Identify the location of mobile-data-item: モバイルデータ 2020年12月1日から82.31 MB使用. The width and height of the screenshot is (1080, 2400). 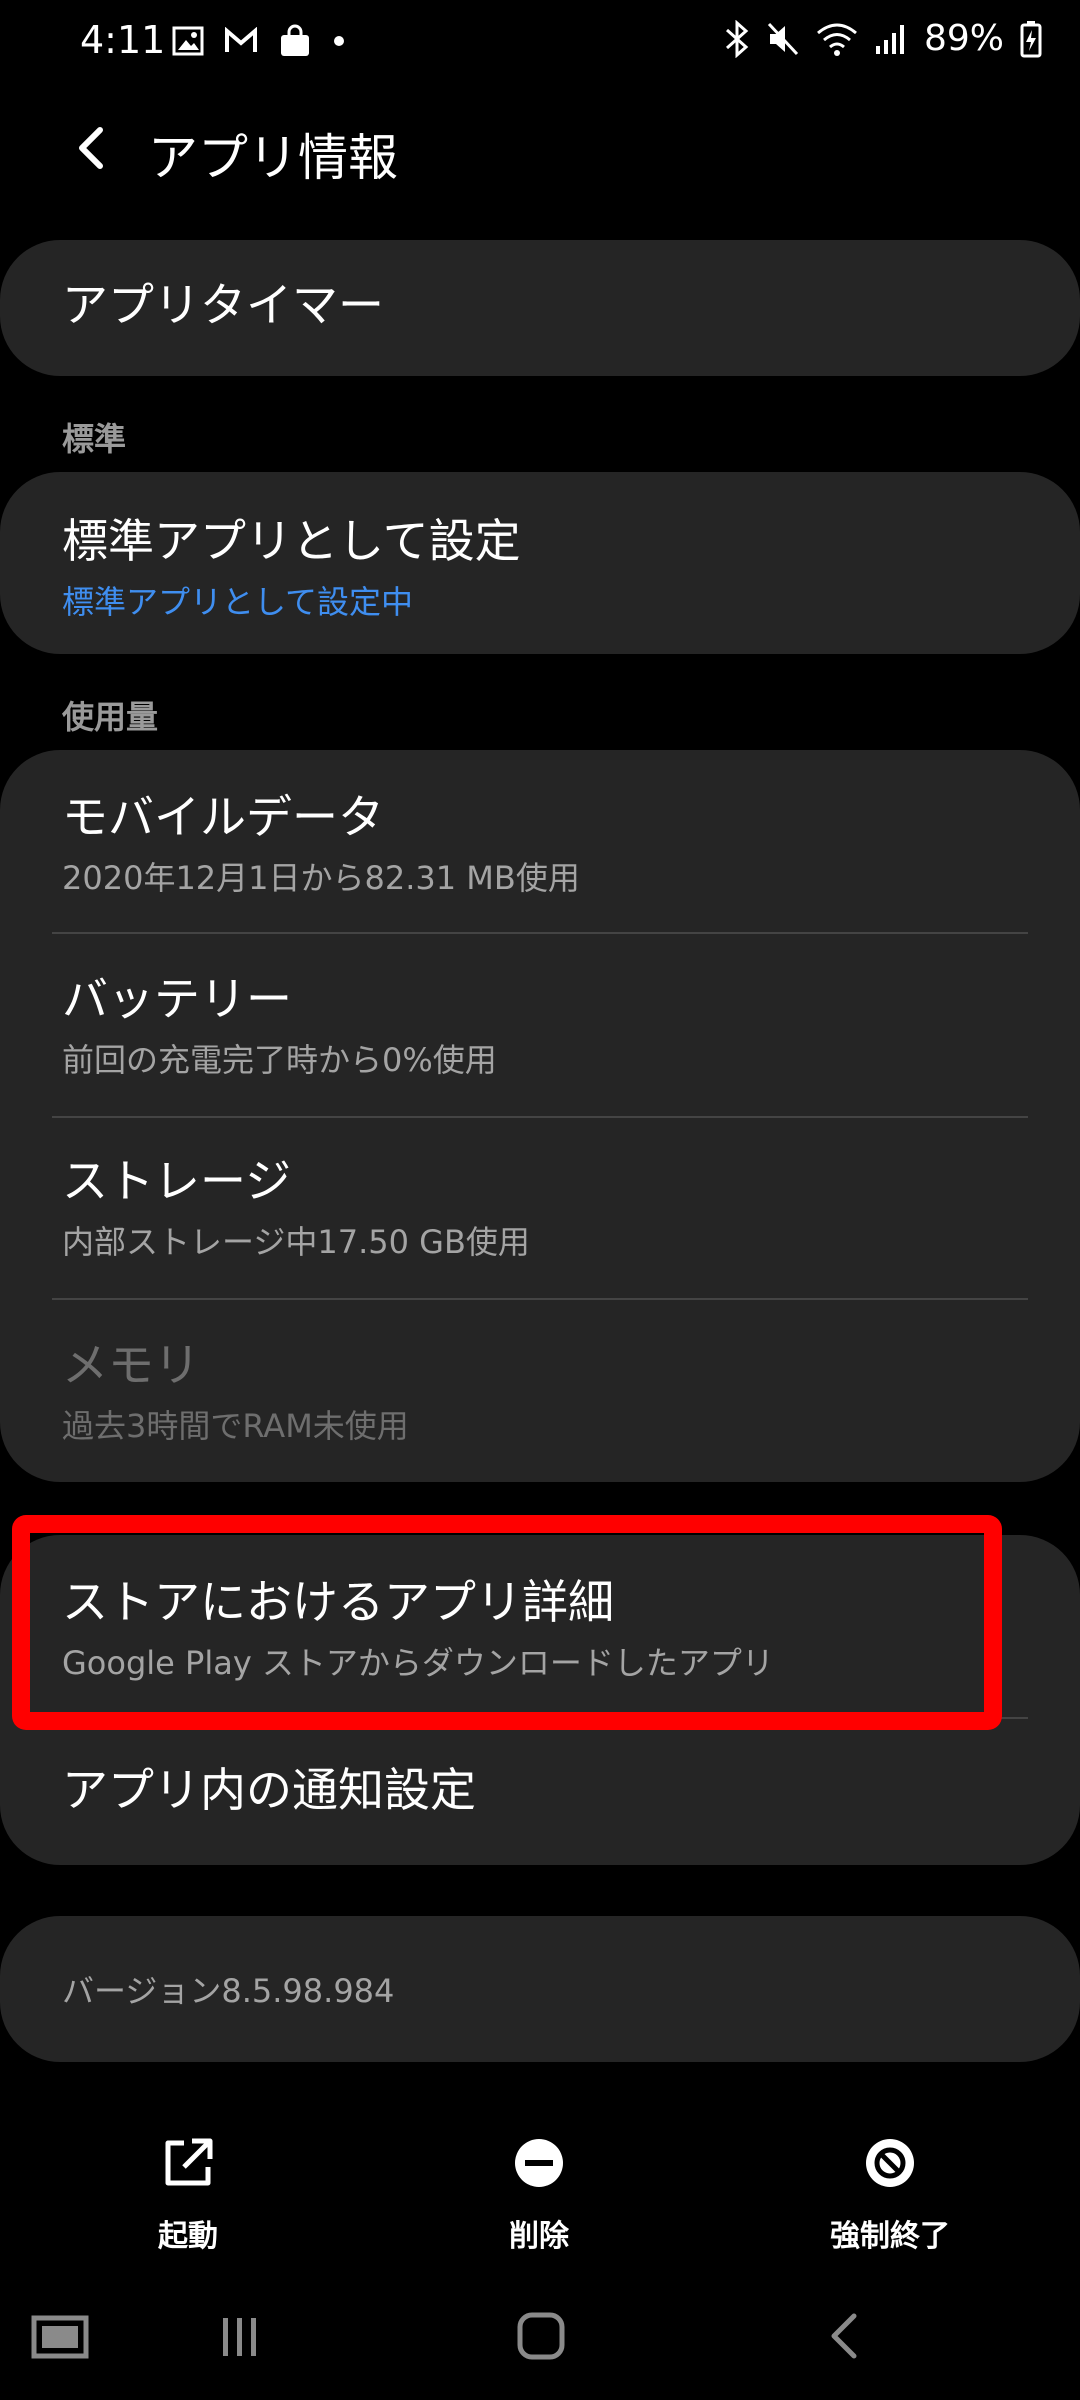
(541, 844).